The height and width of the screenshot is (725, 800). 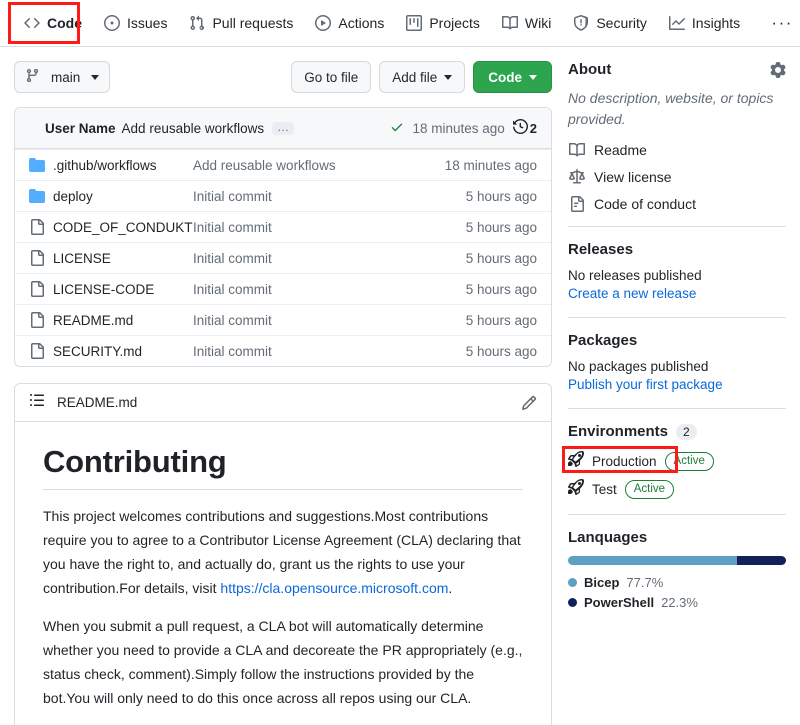 I want to click on language-bar, so click(x=677, y=560).